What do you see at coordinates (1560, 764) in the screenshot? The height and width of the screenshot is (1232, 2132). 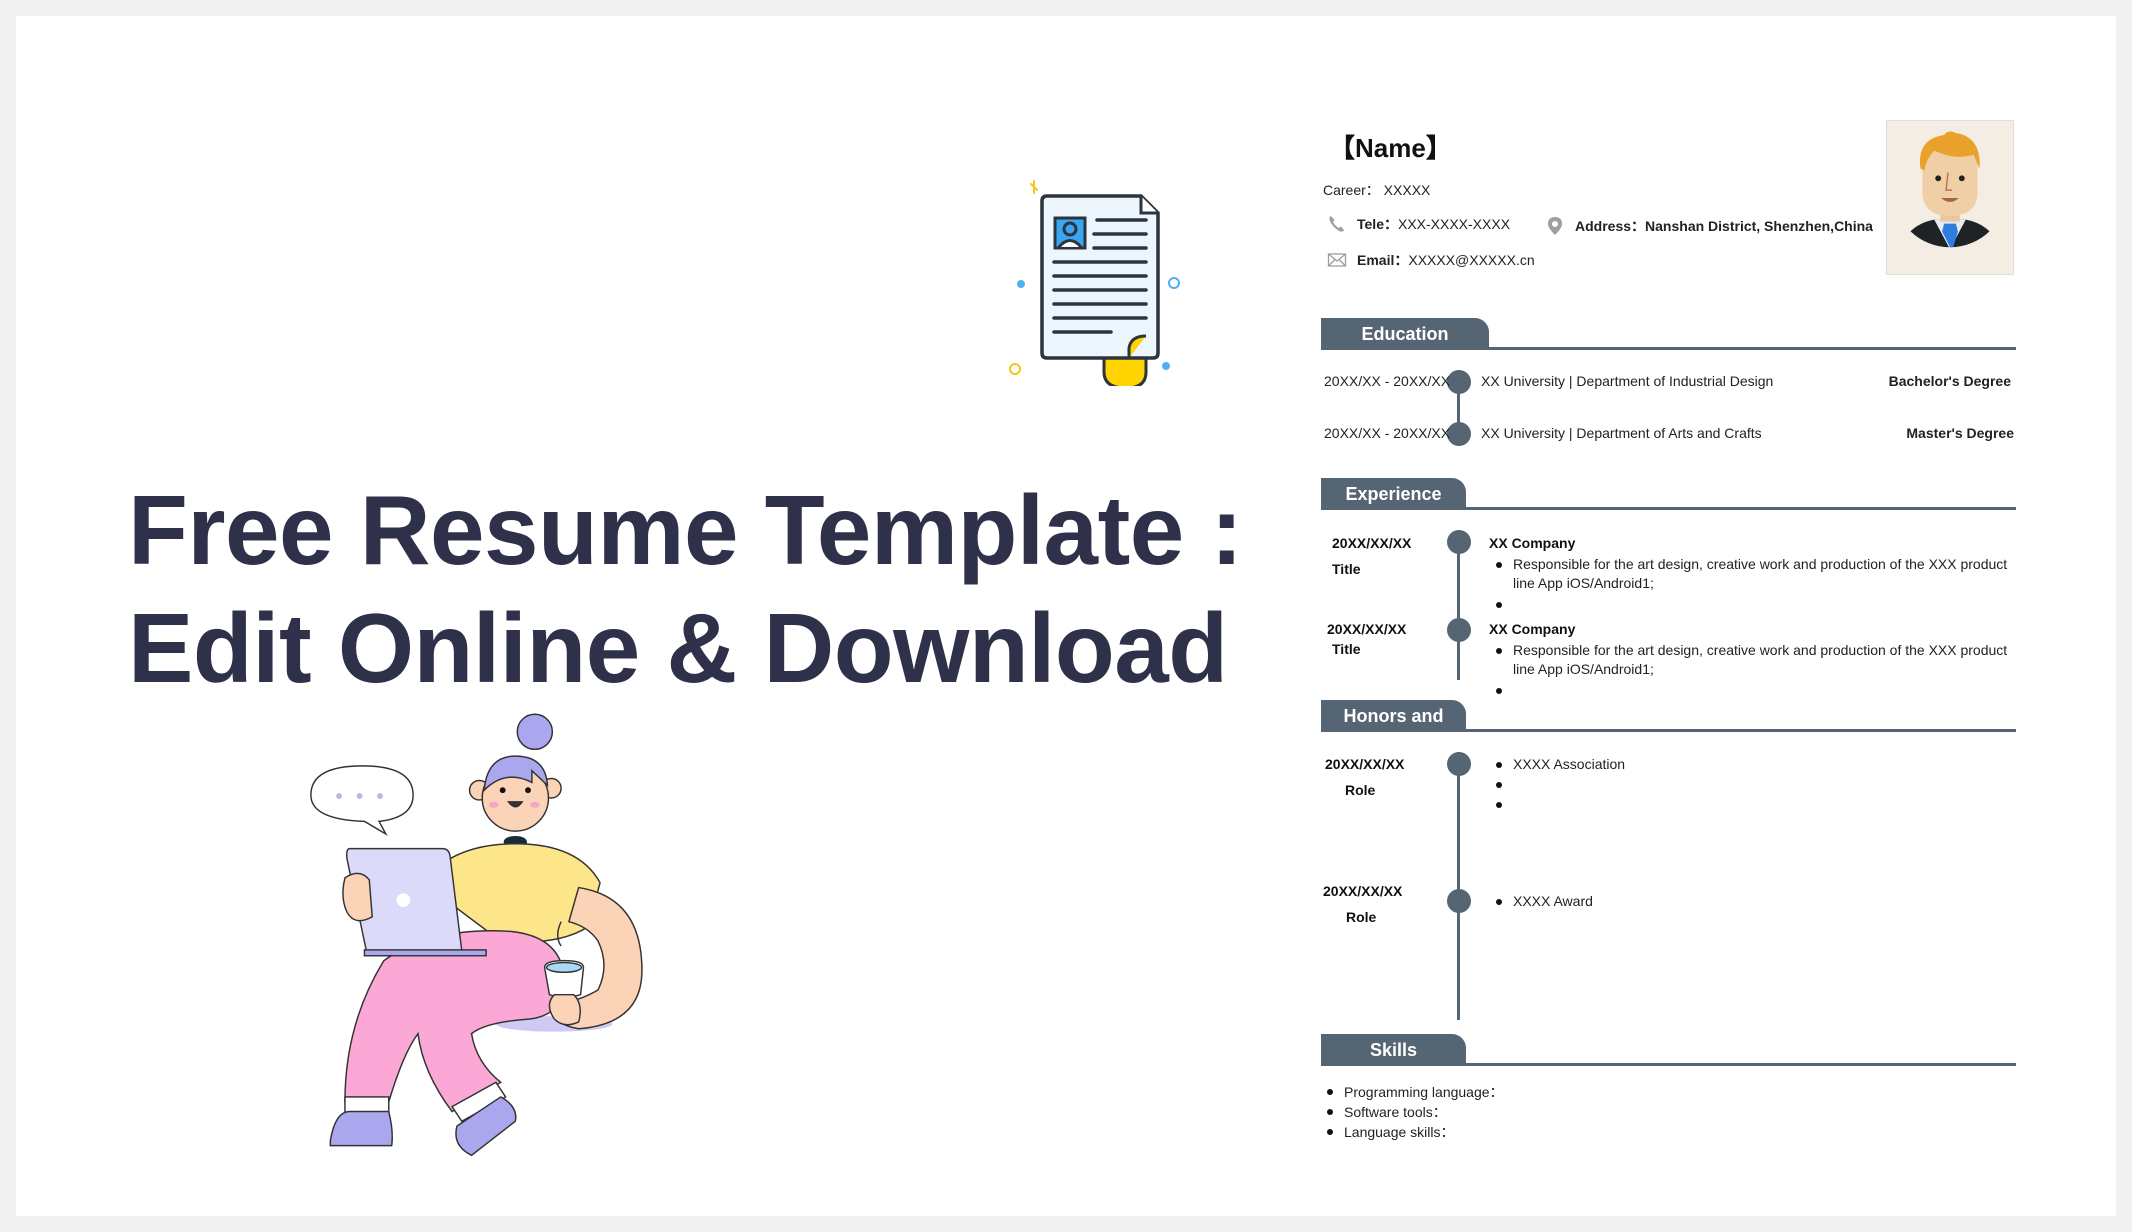 I see `honors-bullet: XXXX Association` at bounding box center [1560, 764].